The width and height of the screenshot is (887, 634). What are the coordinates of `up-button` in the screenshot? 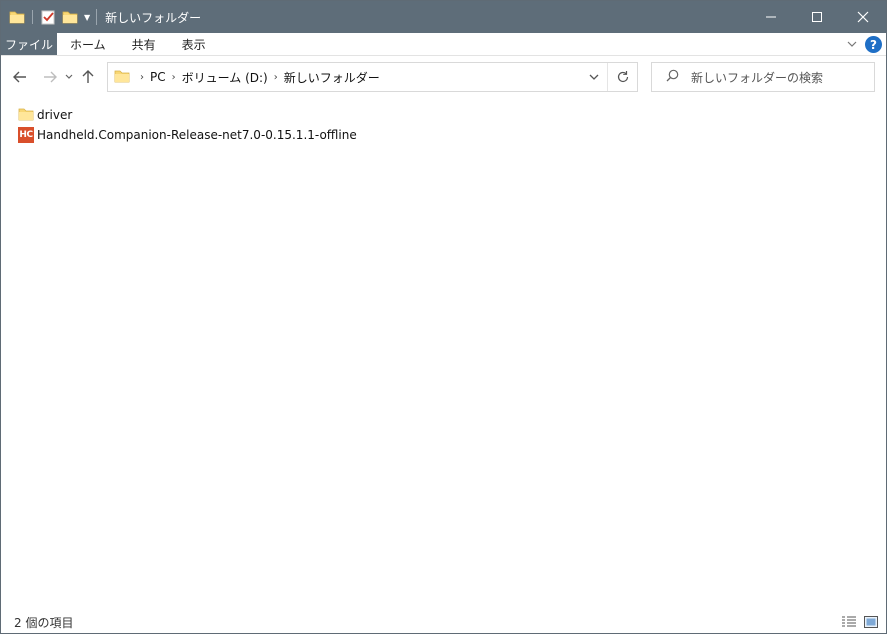 It's located at (88, 77).